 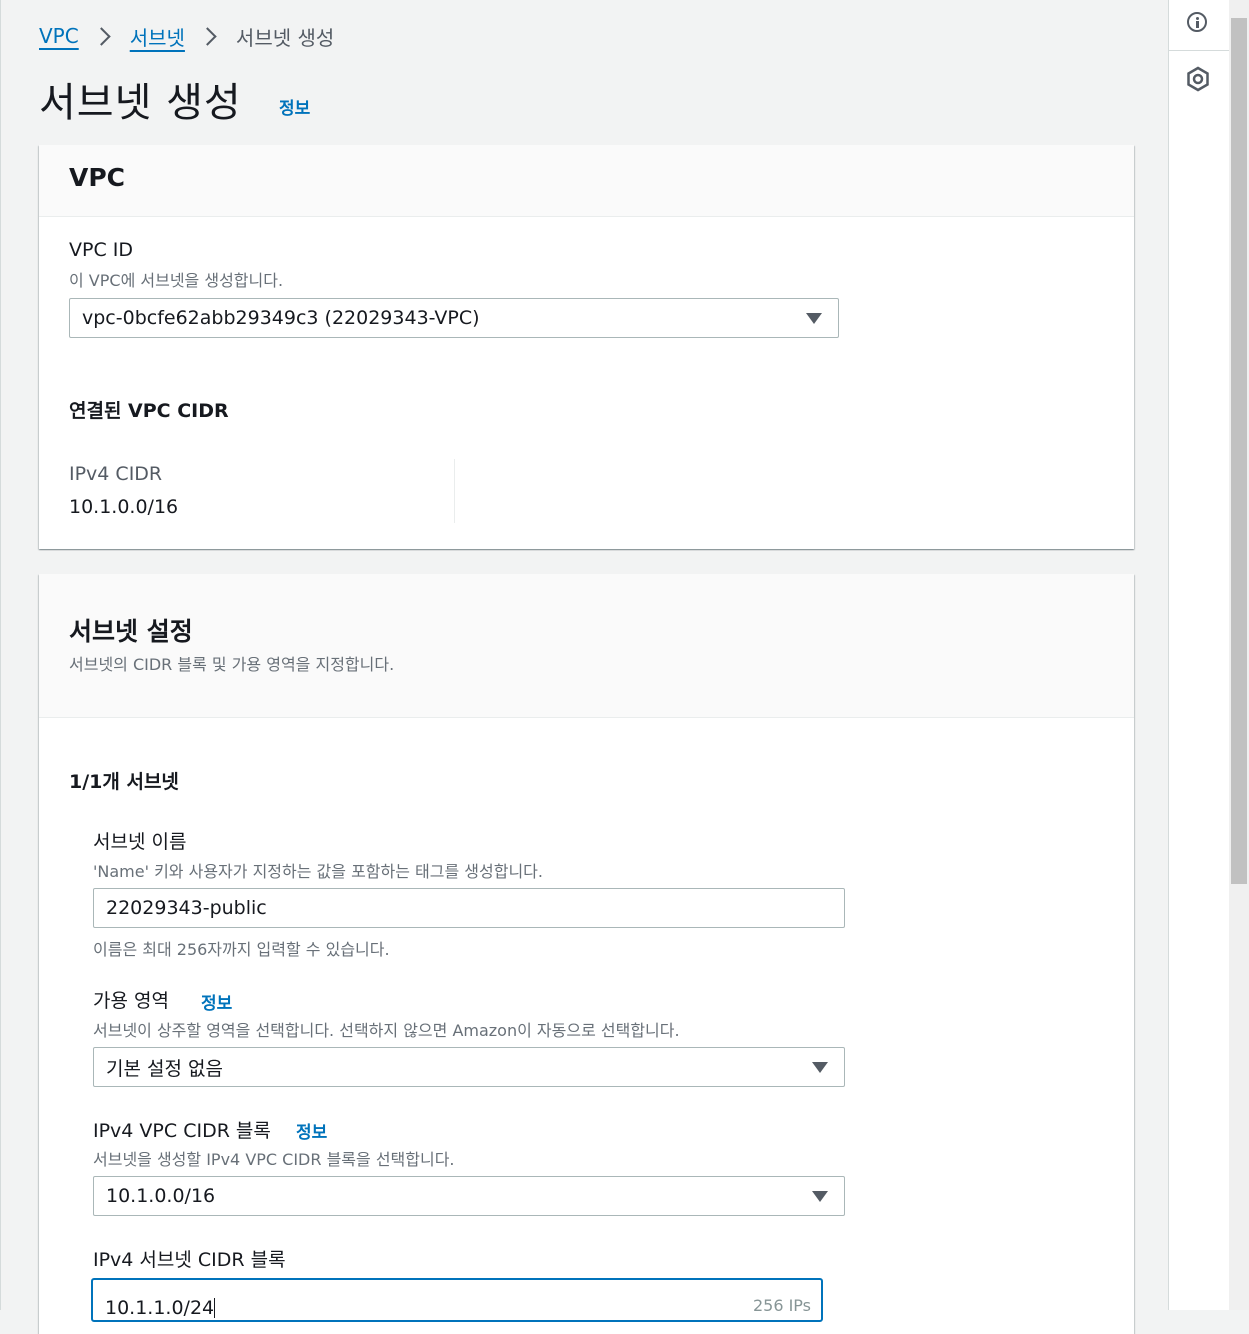 What do you see at coordinates (469, 1067) in the screenshot?
I see `availability-zone-select: 기본 설정 없음` at bounding box center [469, 1067].